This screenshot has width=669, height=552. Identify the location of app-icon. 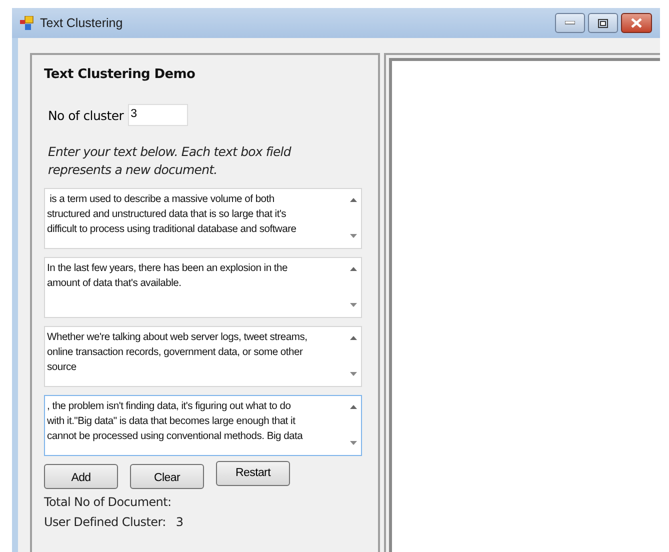
(27, 23).